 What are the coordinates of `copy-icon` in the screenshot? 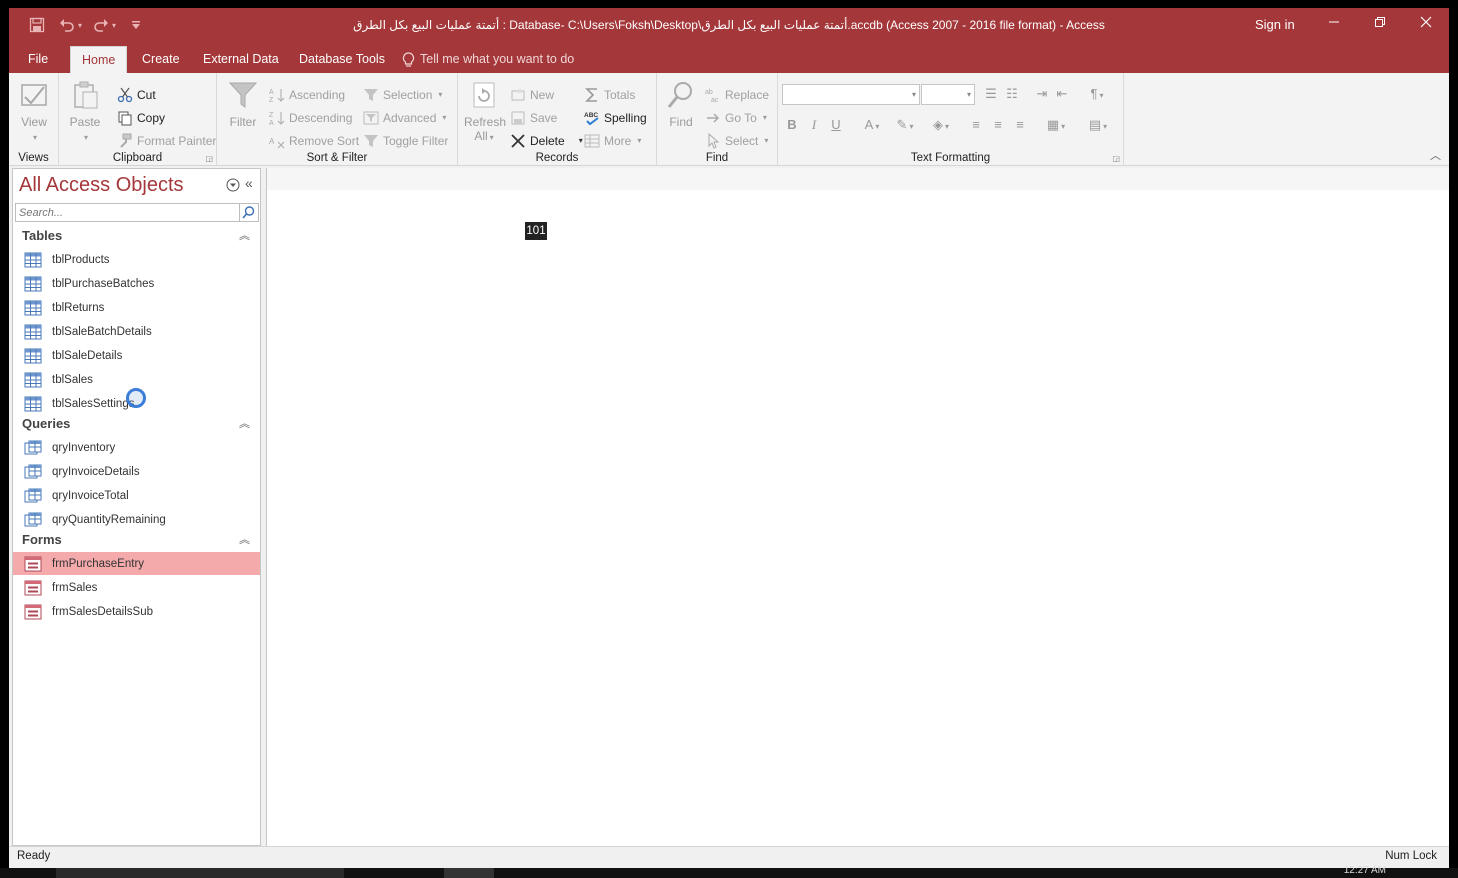 It's located at (125, 118).